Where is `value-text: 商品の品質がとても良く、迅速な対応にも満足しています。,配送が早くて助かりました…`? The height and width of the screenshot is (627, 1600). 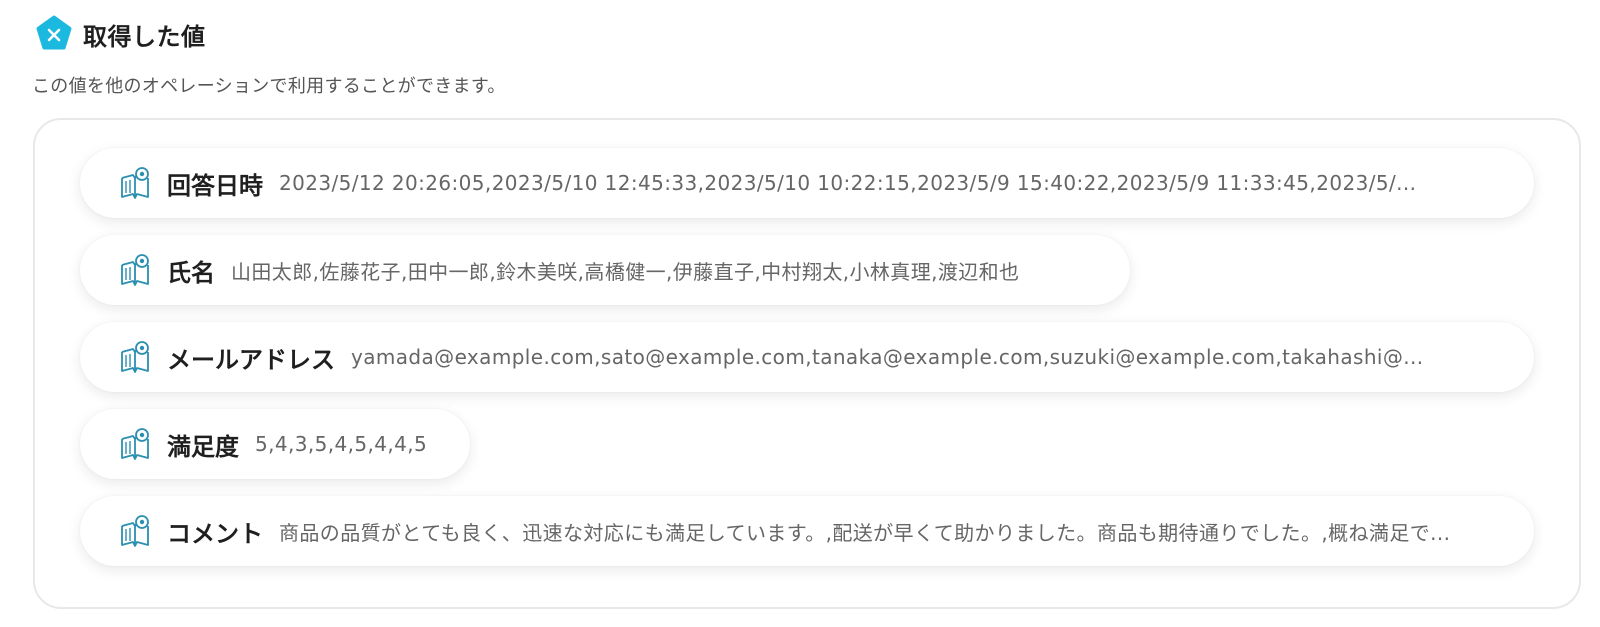
value-text: 商品の品質がとても良く、迅速な対応にも満足しています。,配送が早くて助かりました… is located at coordinates (865, 532).